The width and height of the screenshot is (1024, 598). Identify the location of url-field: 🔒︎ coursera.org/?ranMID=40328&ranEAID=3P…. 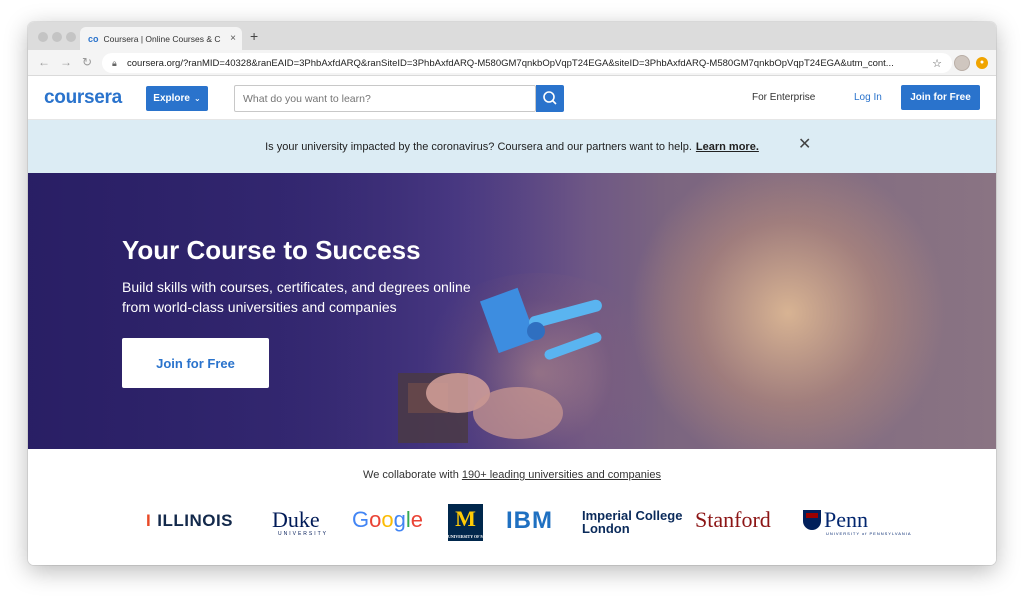
(527, 63).